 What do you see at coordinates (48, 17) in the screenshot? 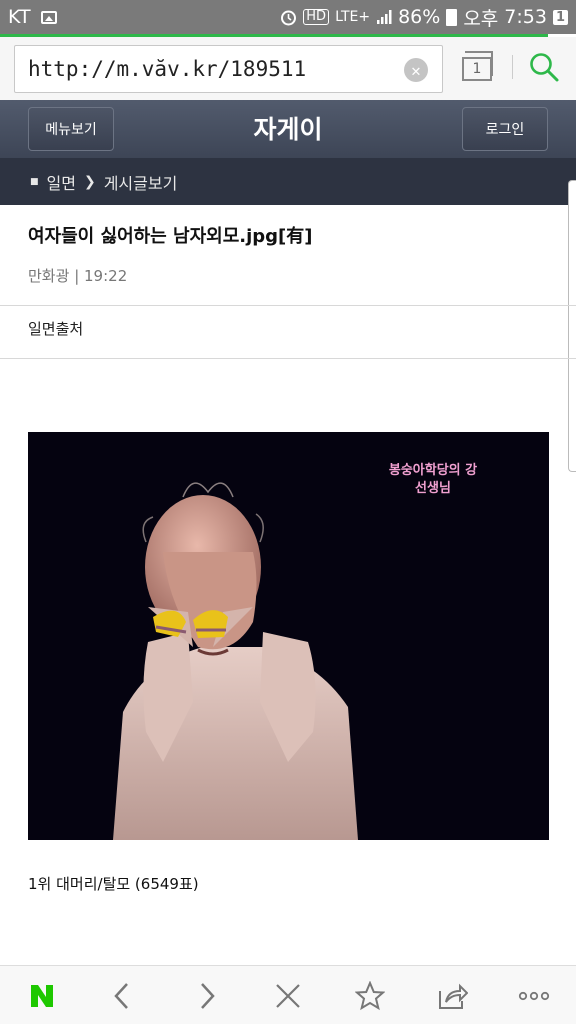
I see `gallery-notification-icon` at bounding box center [48, 17].